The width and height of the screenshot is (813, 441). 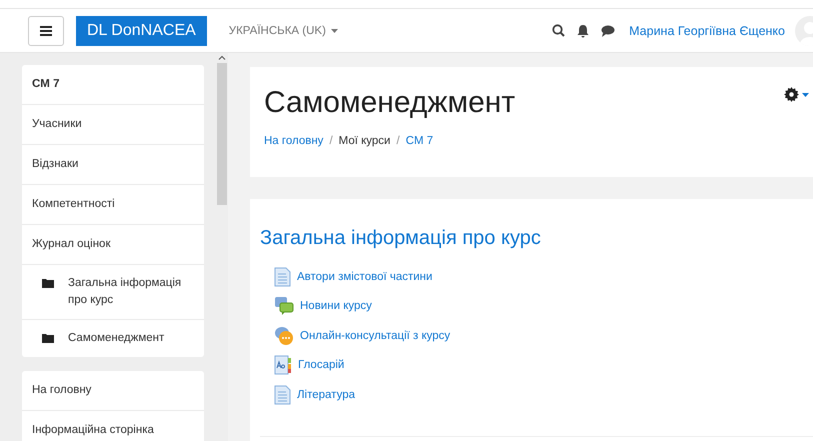 I want to click on activity-label: Глосарій, so click(x=321, y=365).